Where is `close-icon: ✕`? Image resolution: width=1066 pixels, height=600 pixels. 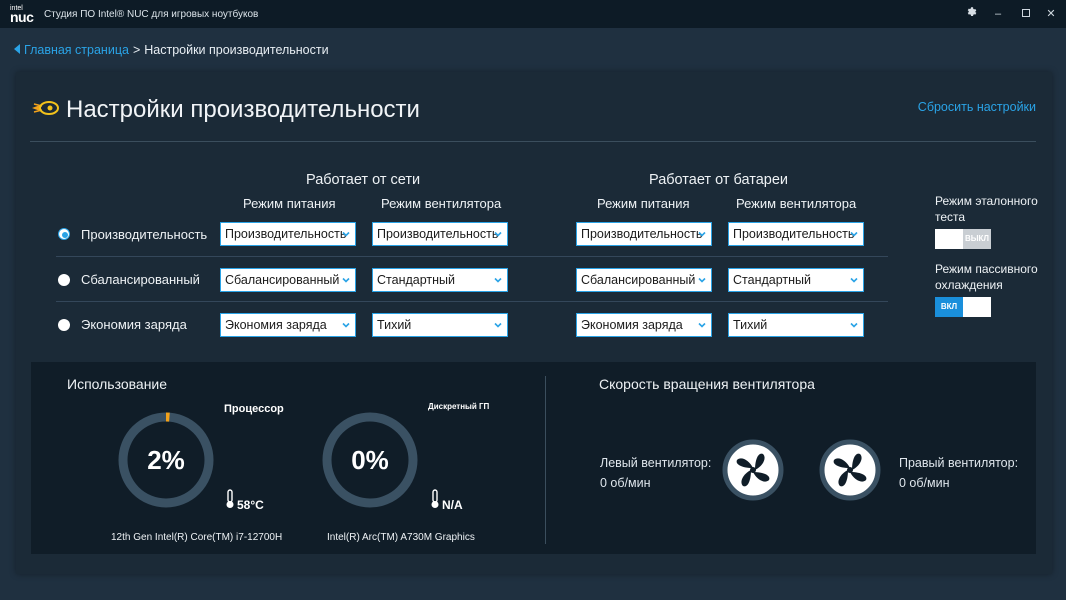
close-icon: ✕ is located at coordinates (1051, 14).